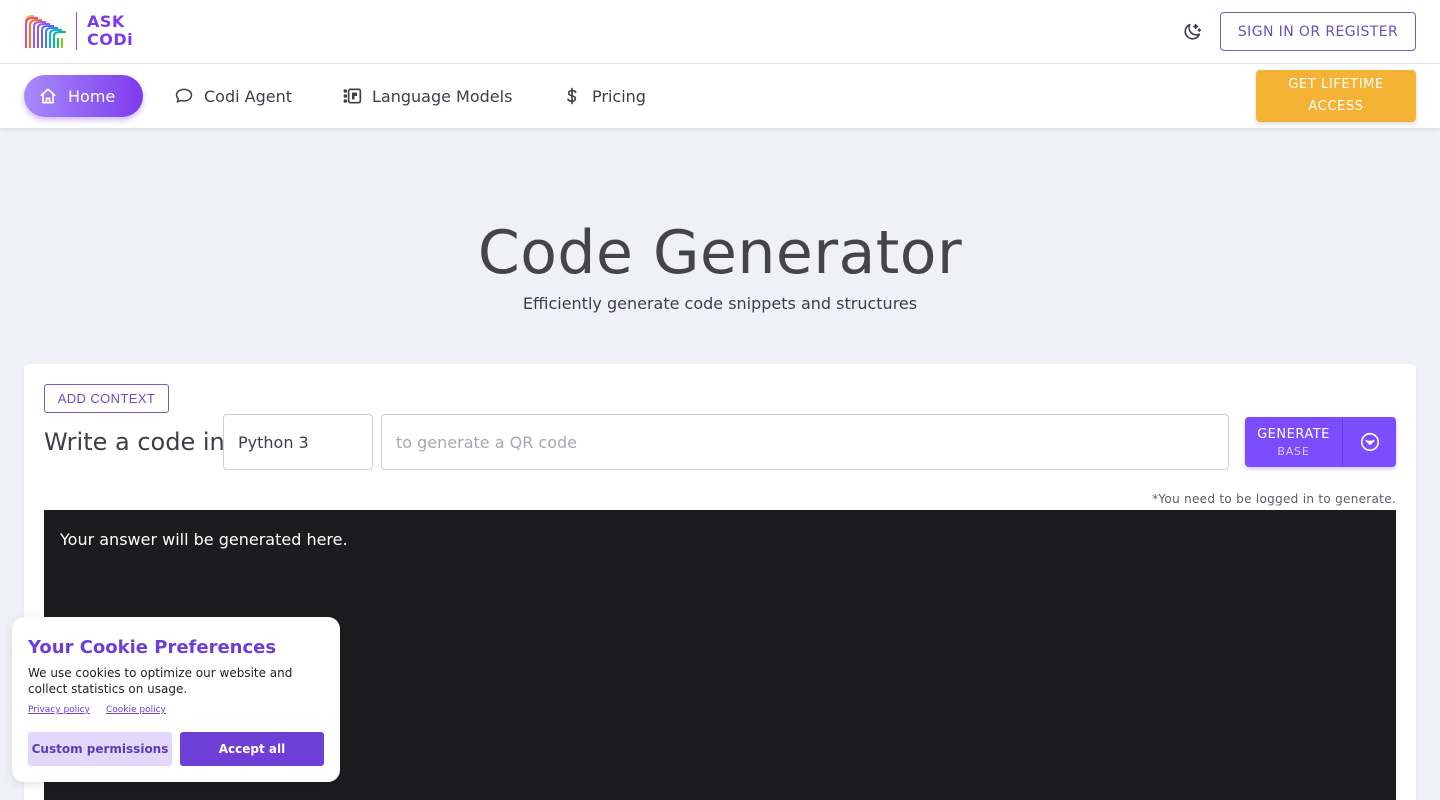  Describe the element at coordinates (252, 749) in the screenshot. I see `accept-all-button: Accept all` at that location.